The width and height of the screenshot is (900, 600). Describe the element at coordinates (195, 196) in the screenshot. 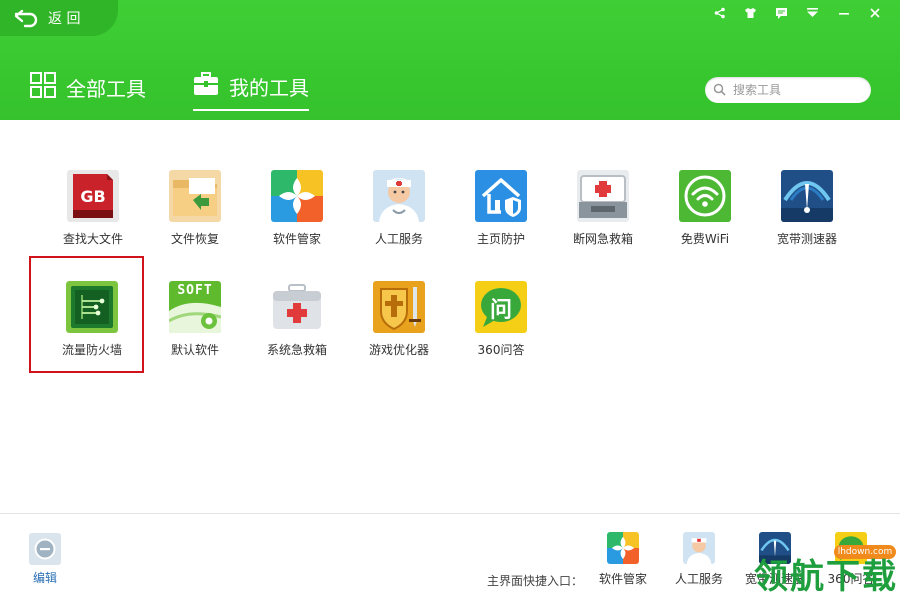

I see `folder-restore-icon` at that location.